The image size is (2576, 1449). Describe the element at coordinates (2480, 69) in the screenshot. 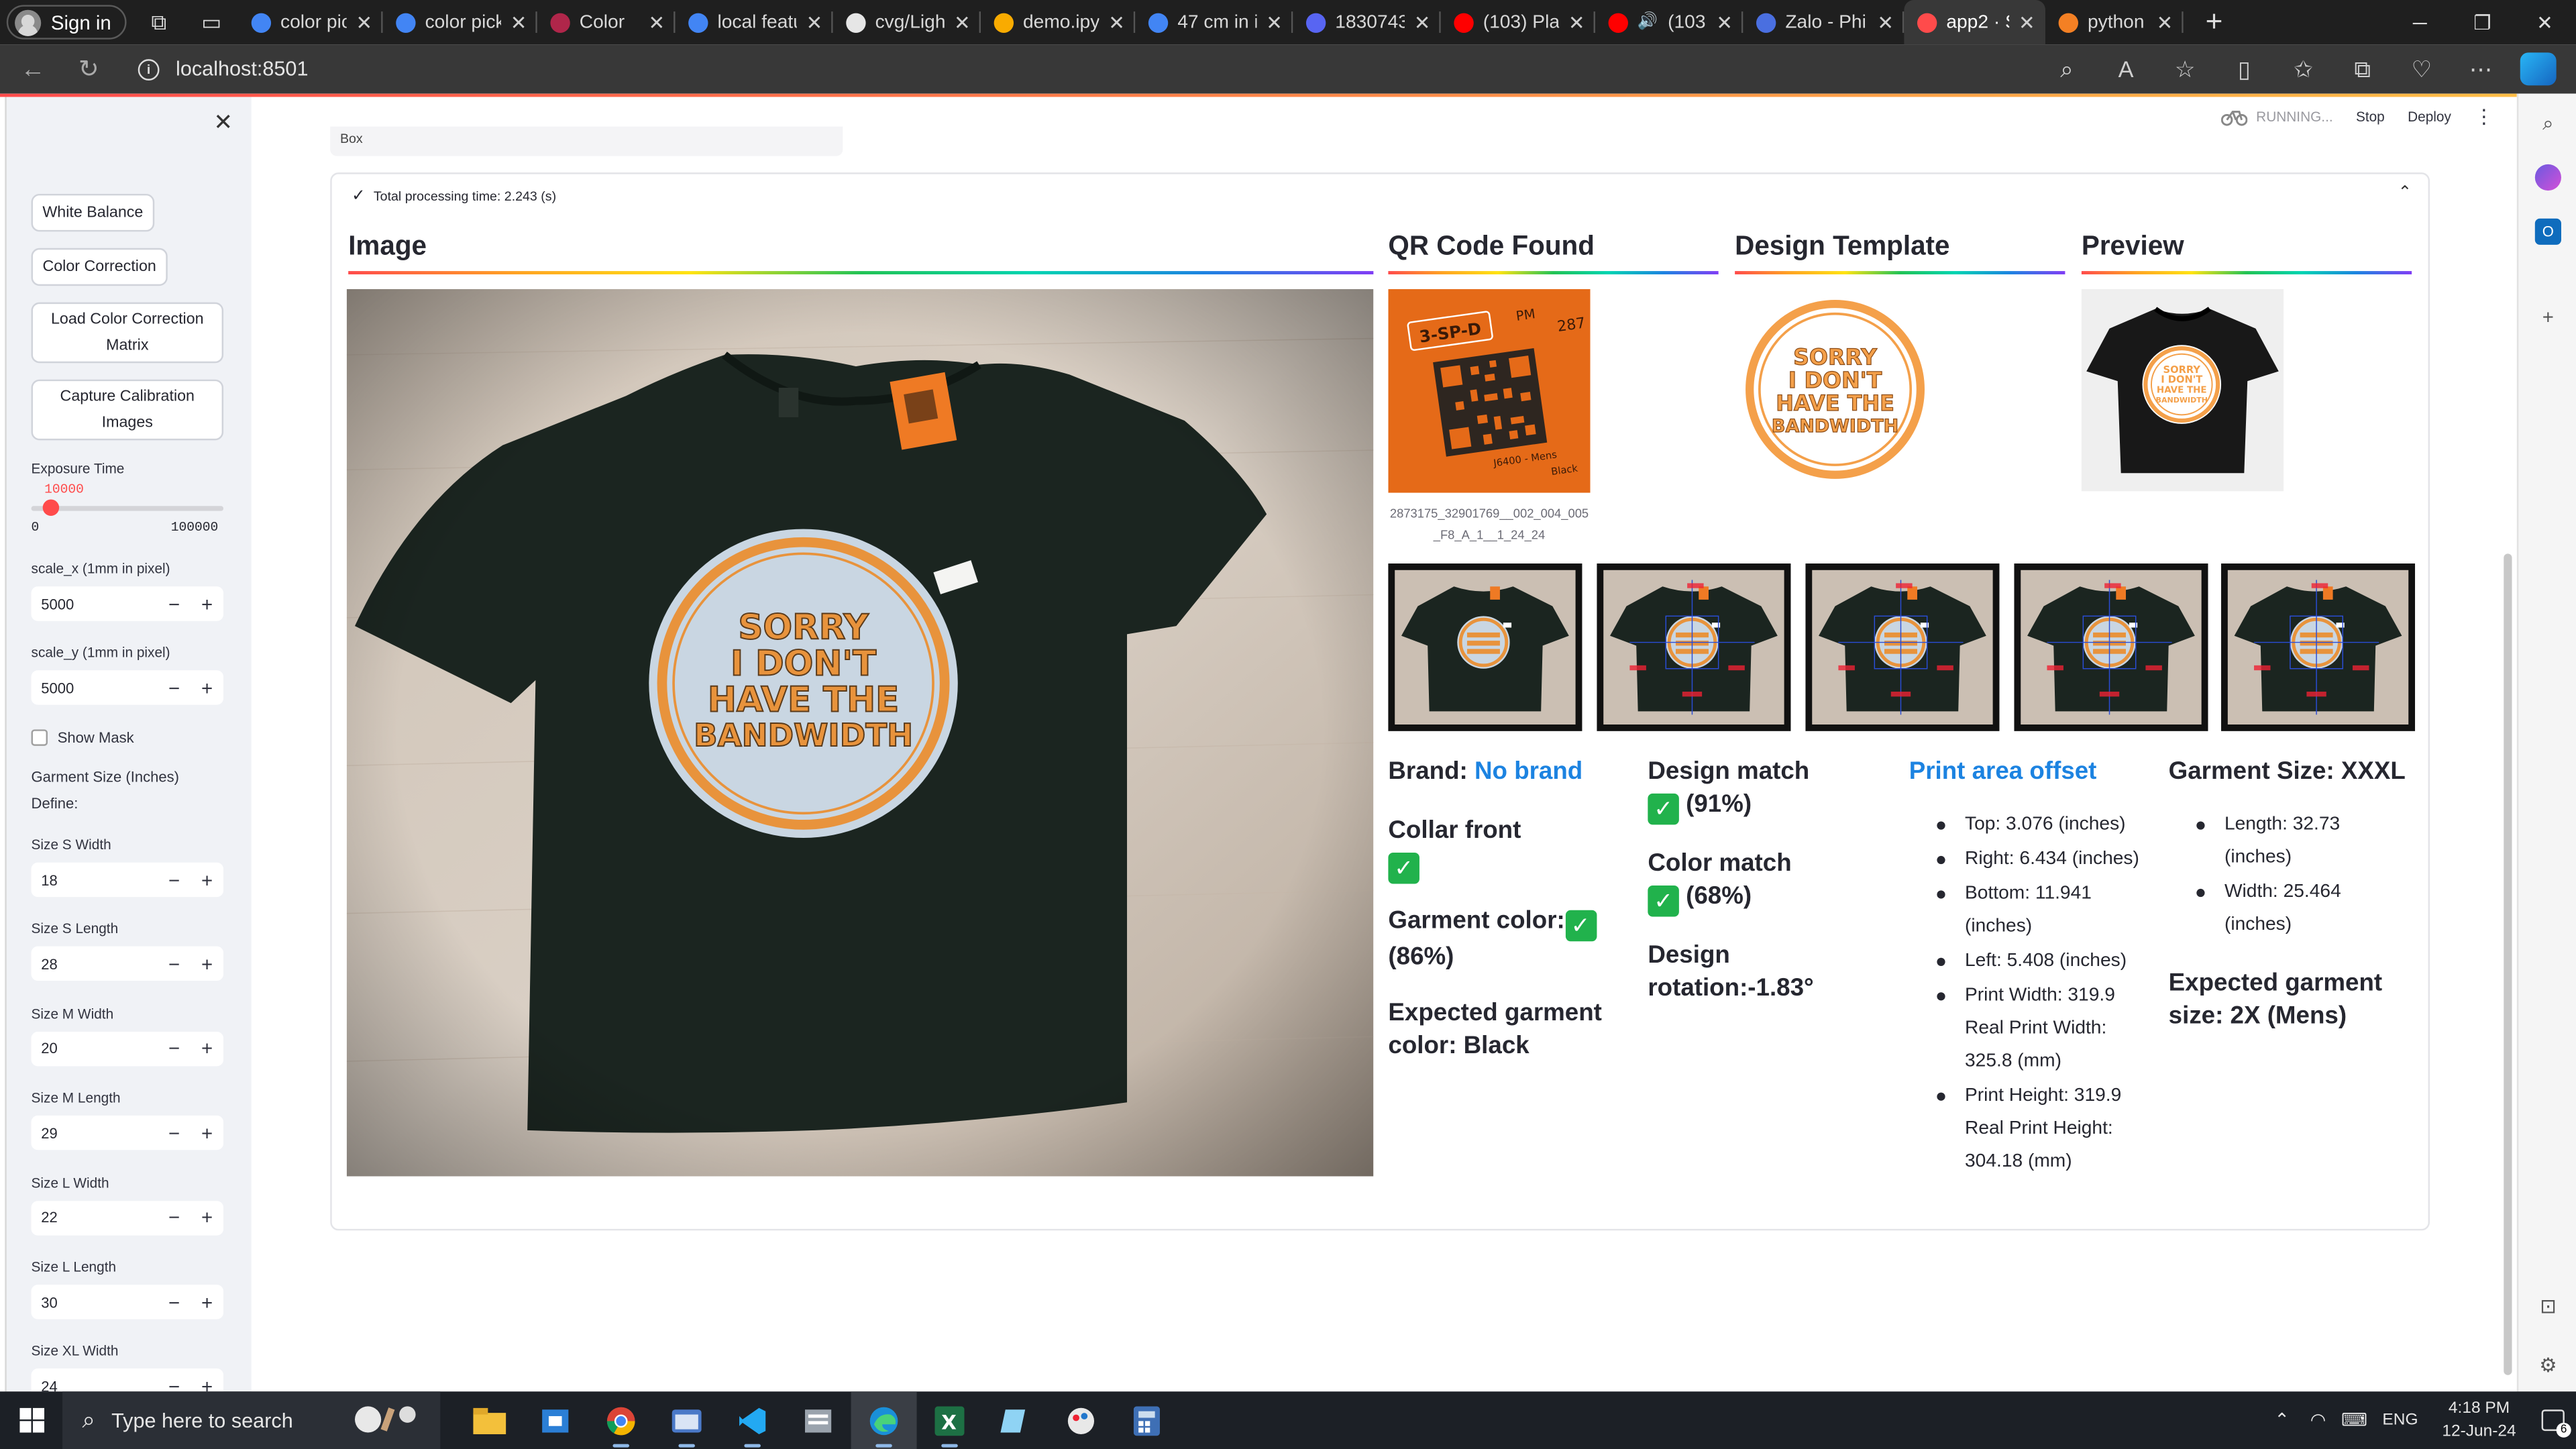

I see `more-menu-icon: ⋯` at that location.